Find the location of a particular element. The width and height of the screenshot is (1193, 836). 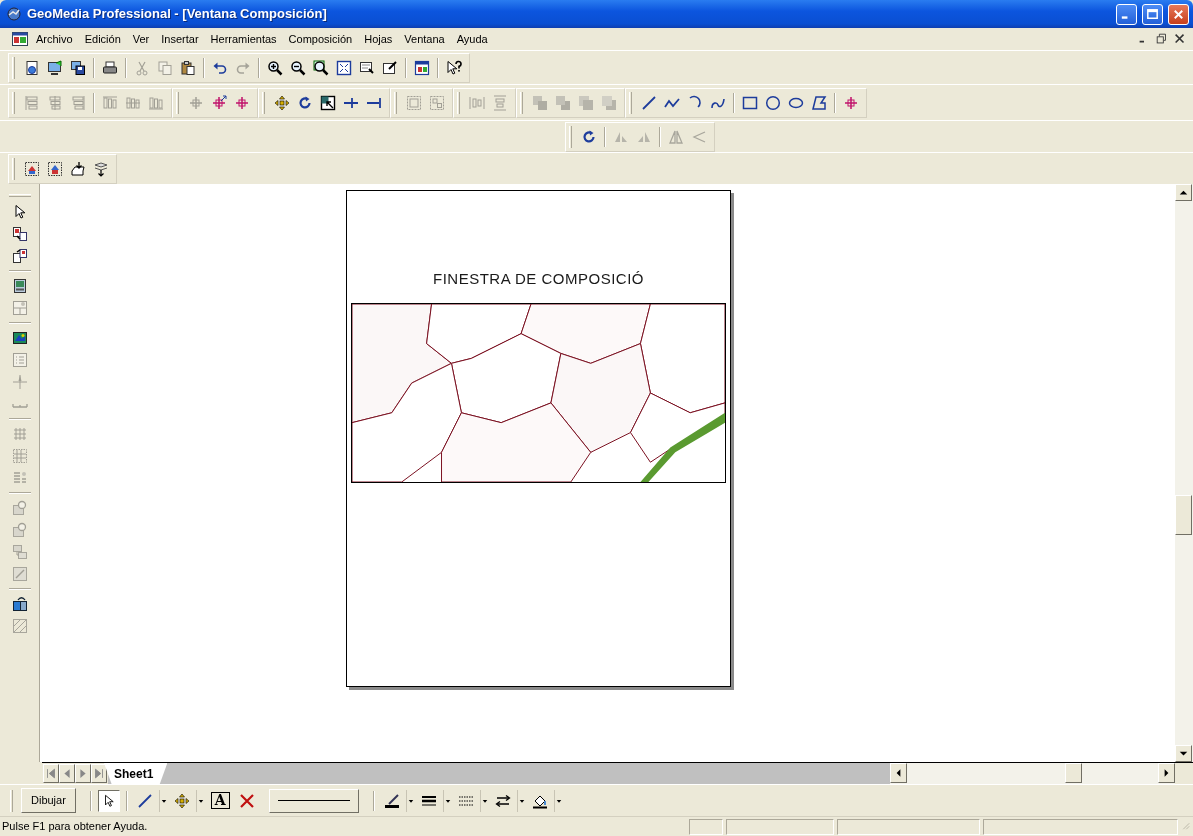

menu-item: Ventana is located at coordinates (424, 39).